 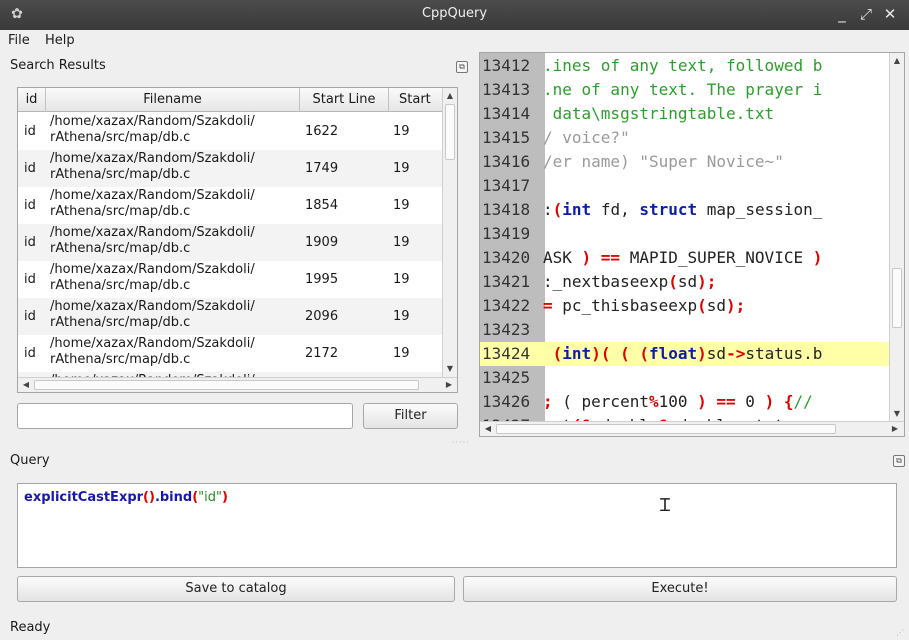 What do you see at coordinates (185, 416) in the screenshot?
I see `filter-input` at bounding box center [185, 416].